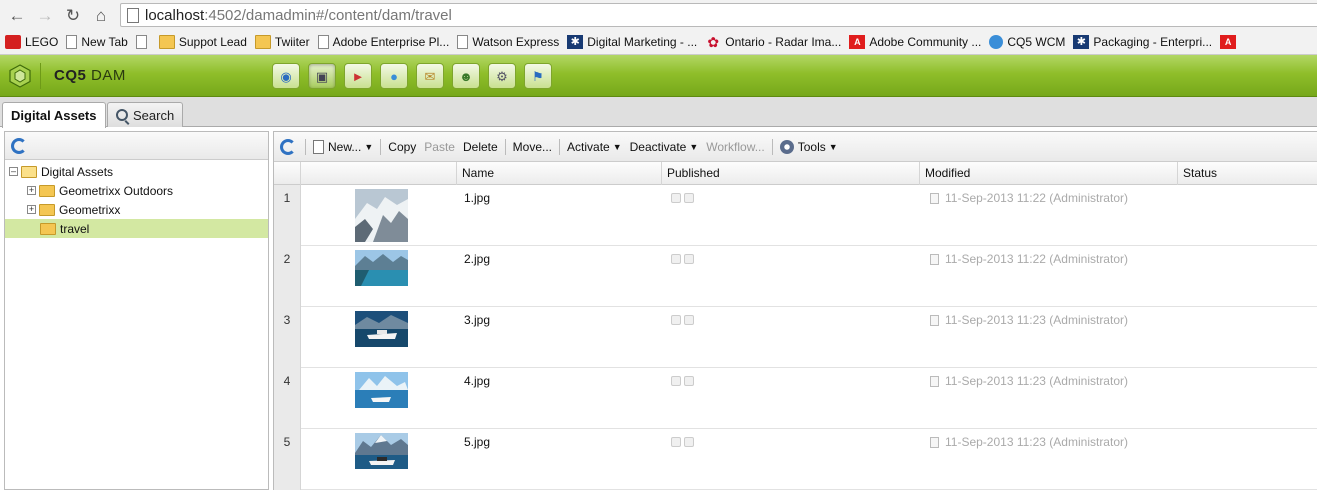  I want to click on paste-button: Paste, so click(439, 147).